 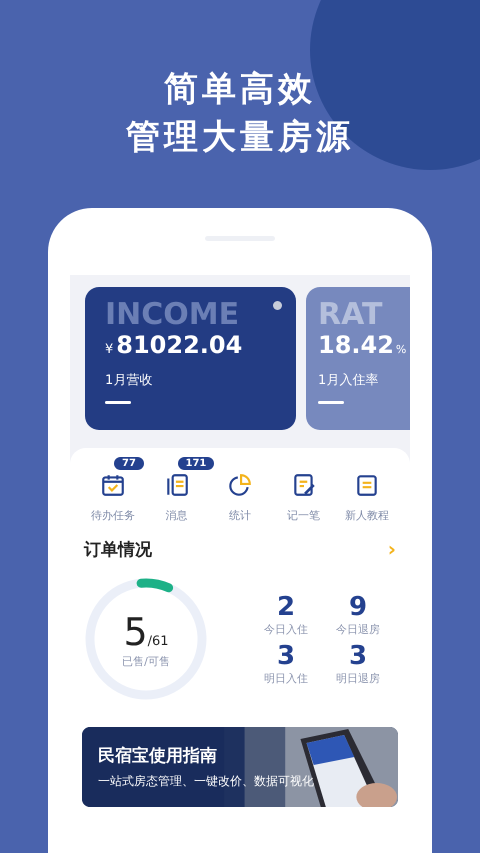 I want to click on section-title: 订单情况, so click(x=118, y=549).